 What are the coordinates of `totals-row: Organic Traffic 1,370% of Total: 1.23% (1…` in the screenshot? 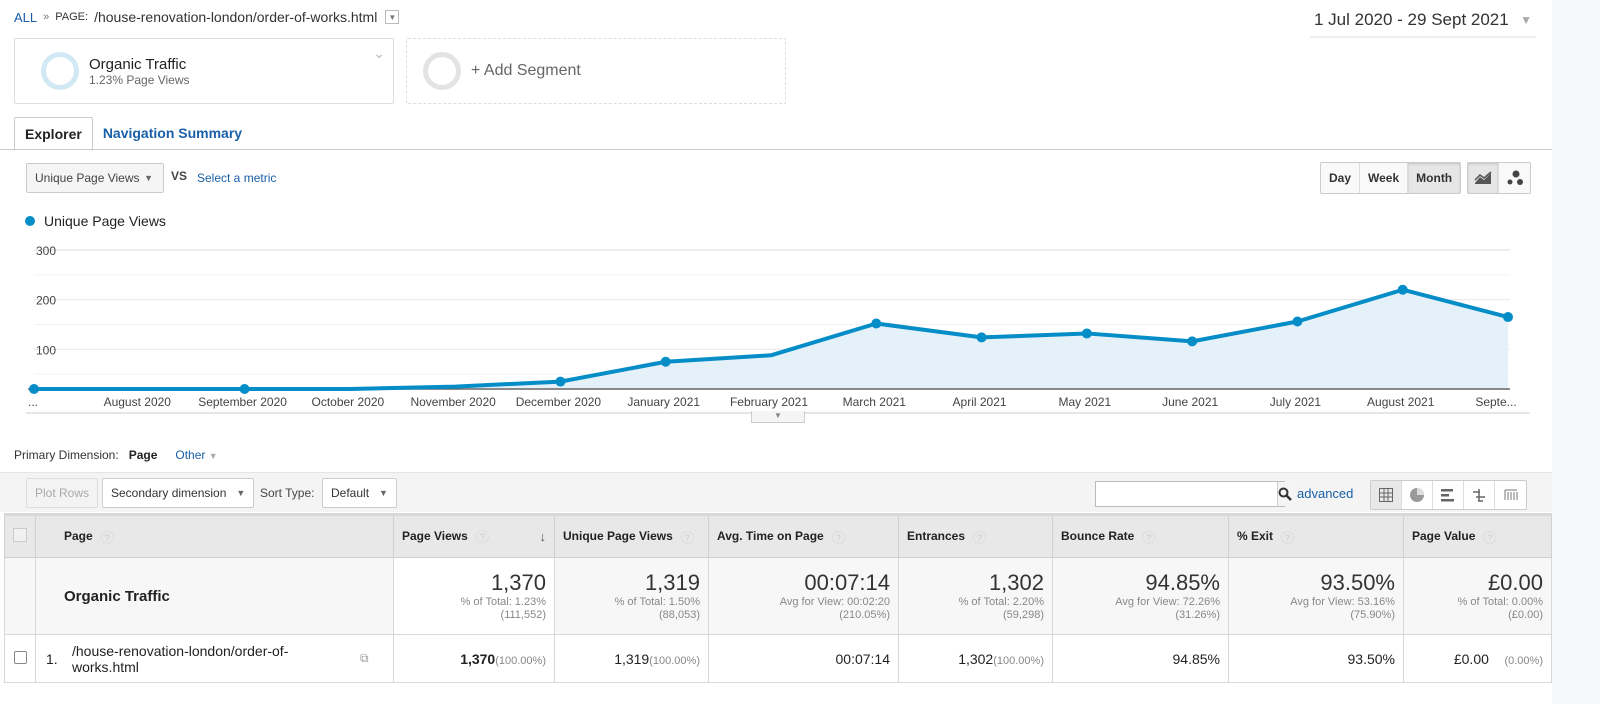 It's located at (778, 596).